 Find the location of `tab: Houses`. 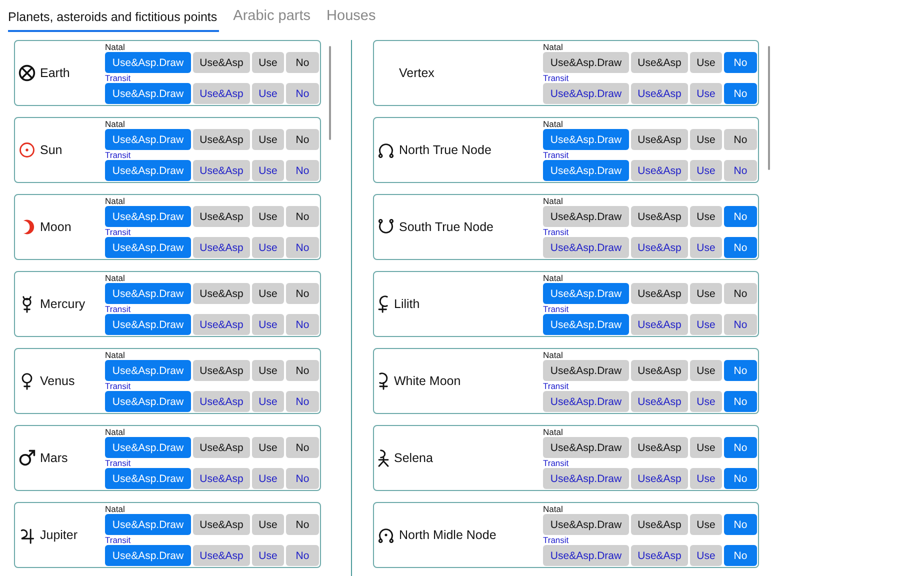

tab: Houses is located at coordinates (352, 20).